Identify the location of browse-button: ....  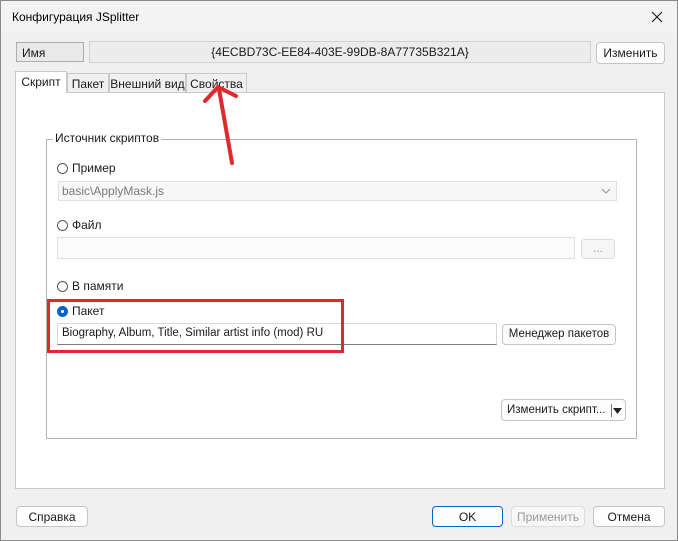
(598, 249).